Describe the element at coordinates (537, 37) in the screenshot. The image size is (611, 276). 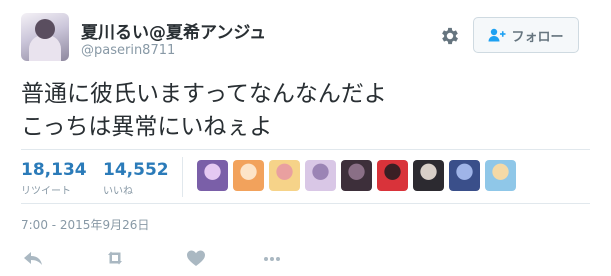
I see `follow-button-label: フォロー` at that location.